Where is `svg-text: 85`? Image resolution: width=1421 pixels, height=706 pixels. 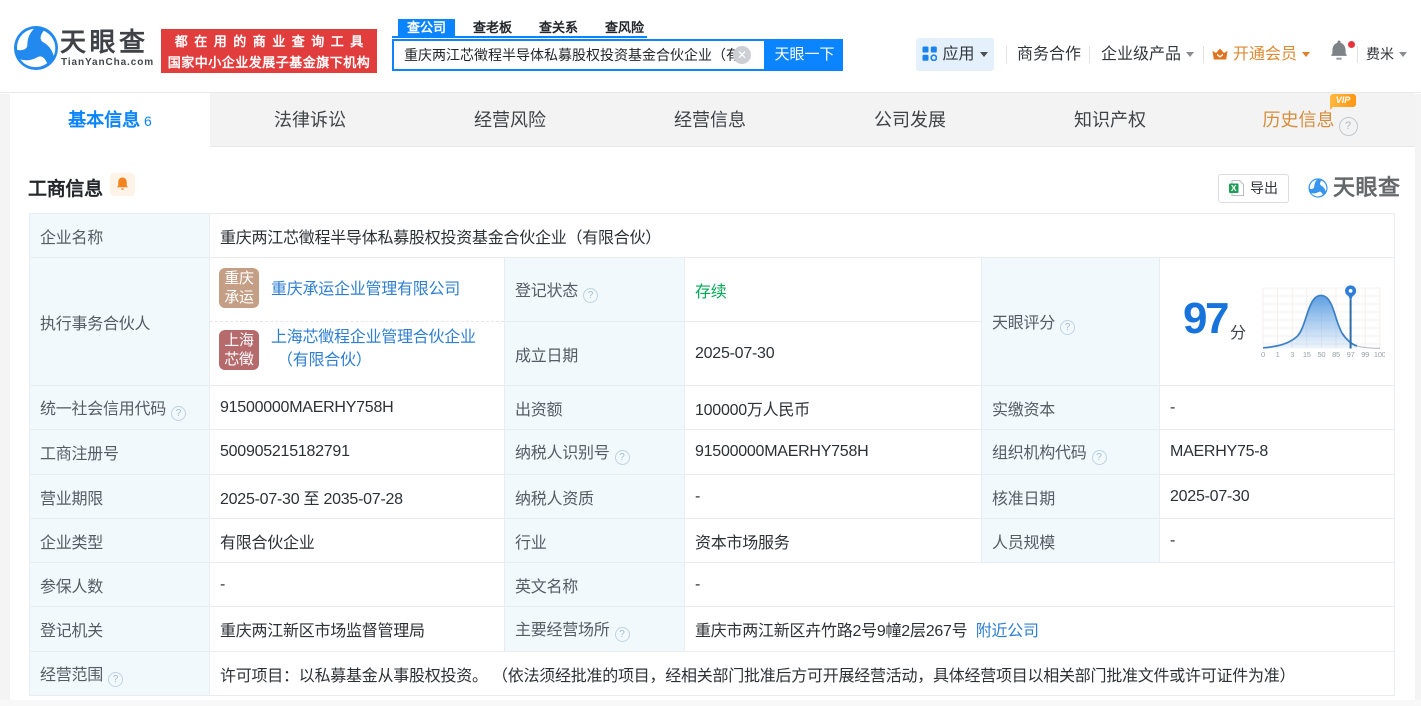
svg-text: 85 is located at coordinates (1336, 354).